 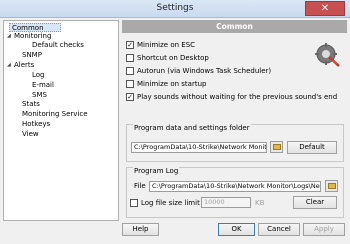 I want to click on option-label: Minimize on ESC, so click(x=166, y=45).